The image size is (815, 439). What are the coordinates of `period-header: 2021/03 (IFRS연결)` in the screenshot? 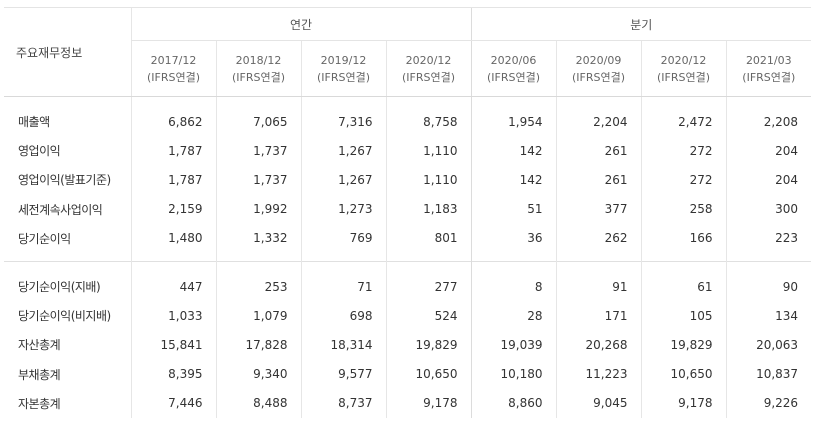 It's located at (768, 68).